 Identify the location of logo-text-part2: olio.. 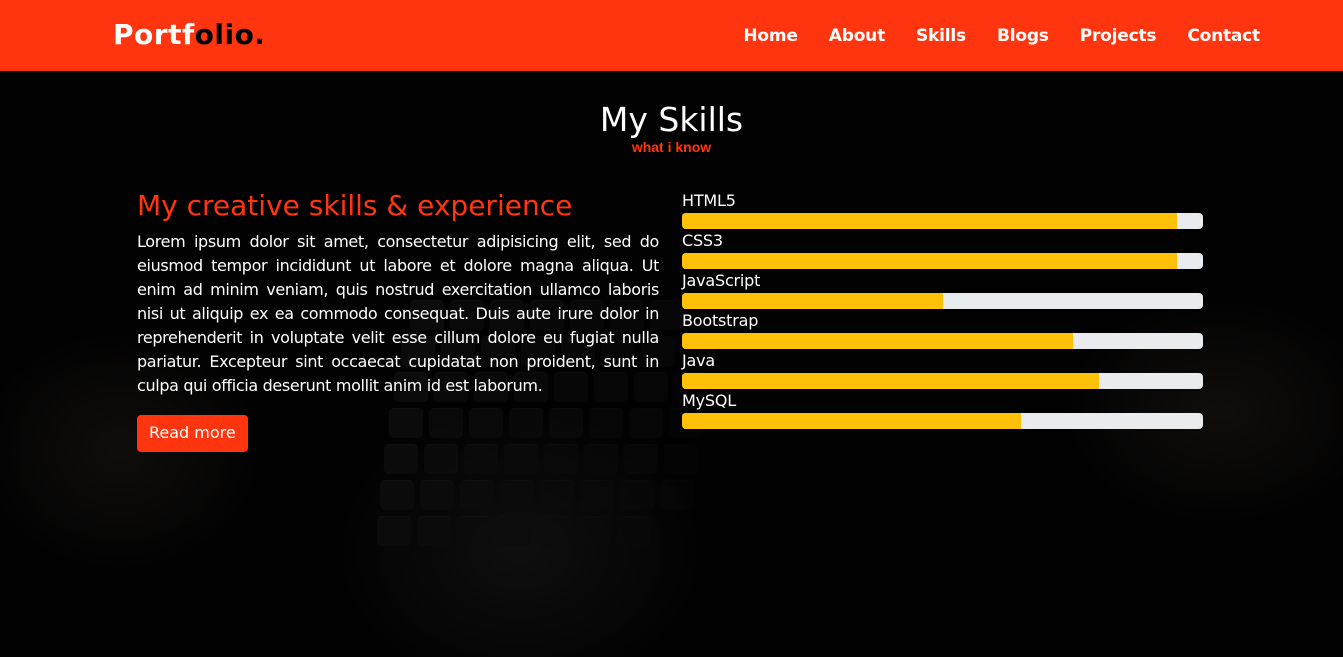
(230, 34).